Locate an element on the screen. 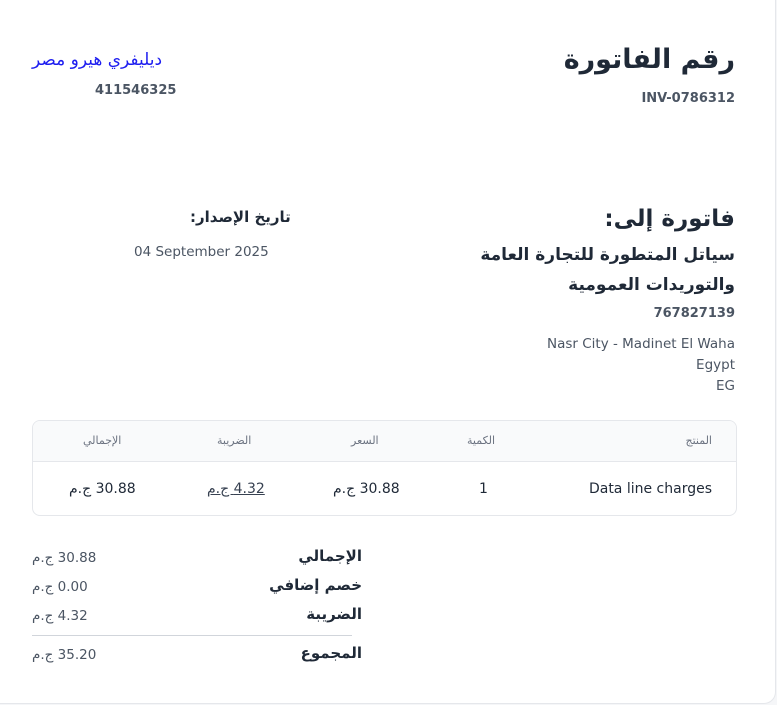 The height and width of the screenshot is (705, 777). bill-to-label: فاتورة إلى: is located at coordinates (669, 219).